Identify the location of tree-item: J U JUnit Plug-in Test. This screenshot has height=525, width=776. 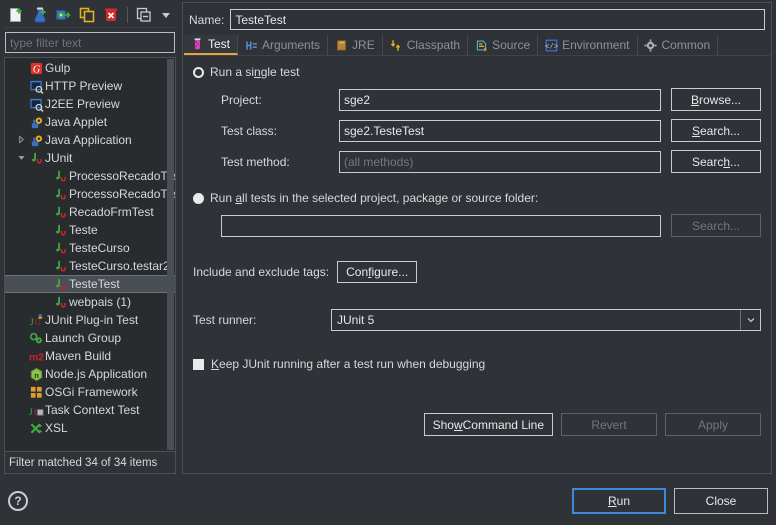
(90, 320).